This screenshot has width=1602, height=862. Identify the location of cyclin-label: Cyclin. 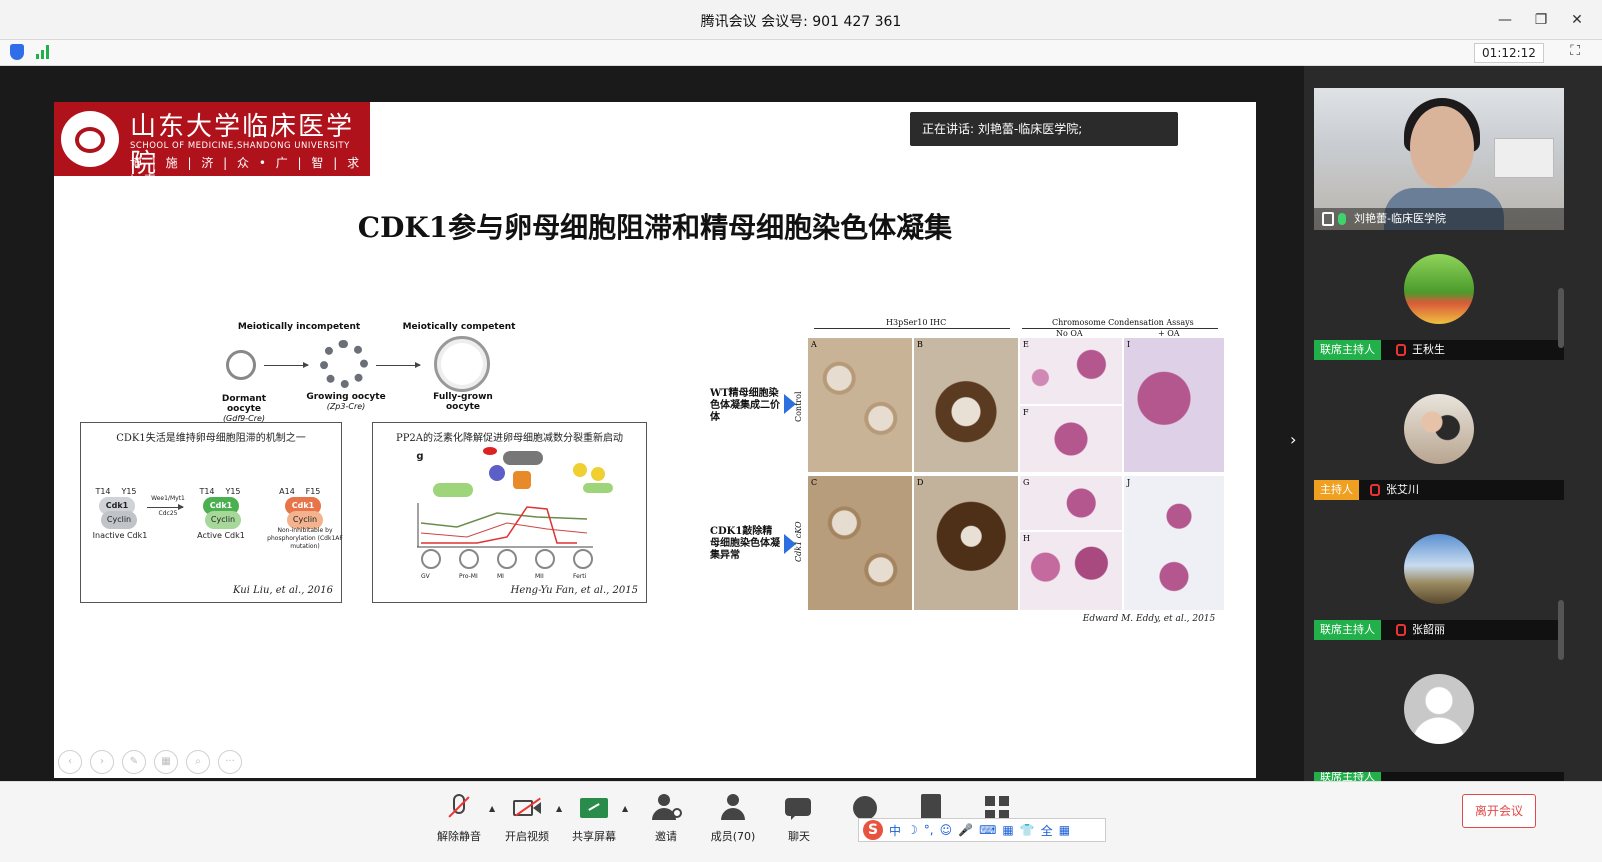
(119, 520).